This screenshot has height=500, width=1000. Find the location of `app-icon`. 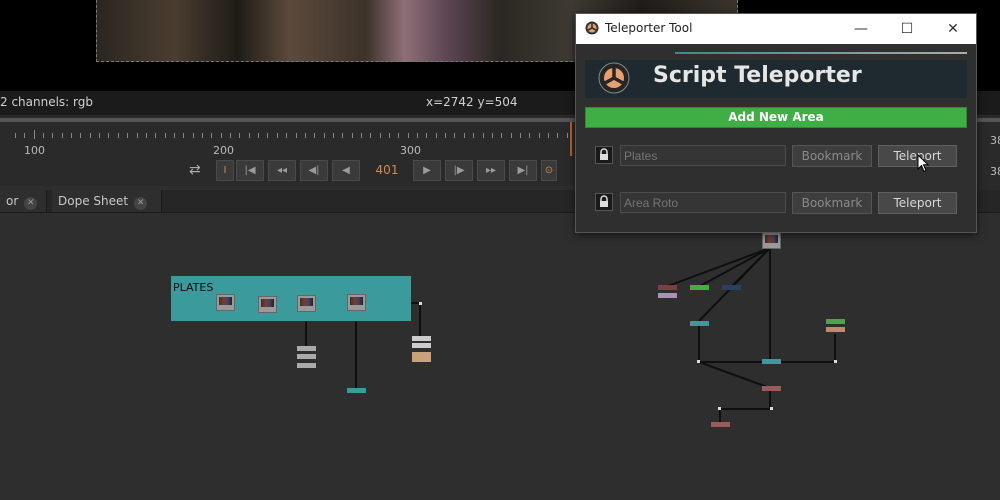

app-icon is located at coordinates (592, 28).